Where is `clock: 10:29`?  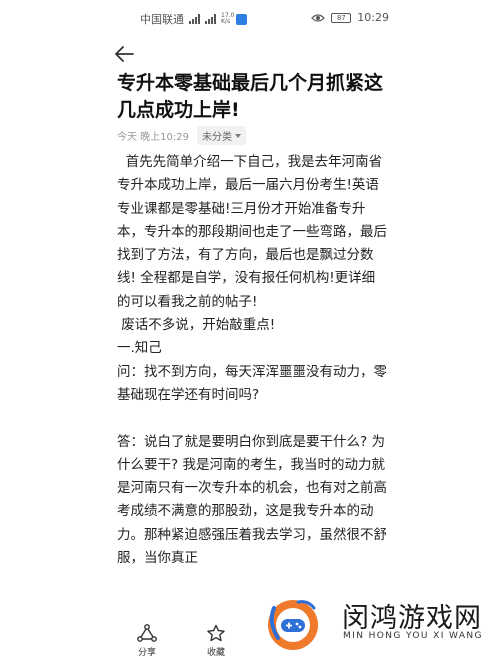 clock: 10:29 is located at coordinates (373, 17).